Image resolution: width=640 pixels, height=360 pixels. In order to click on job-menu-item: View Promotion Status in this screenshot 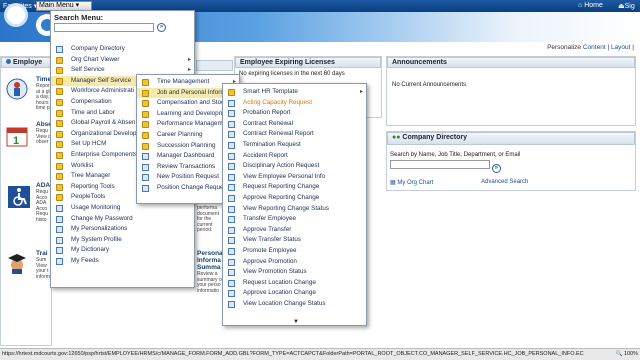, I will do `click(294, 272)`.